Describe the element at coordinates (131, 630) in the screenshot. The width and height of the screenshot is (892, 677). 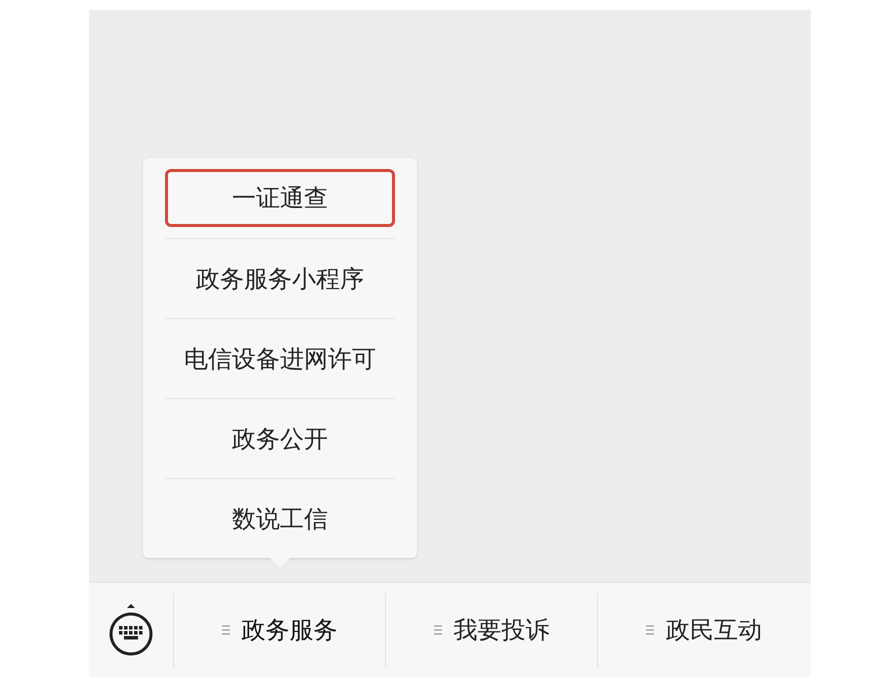
I see `keyboard-icon` at that location.